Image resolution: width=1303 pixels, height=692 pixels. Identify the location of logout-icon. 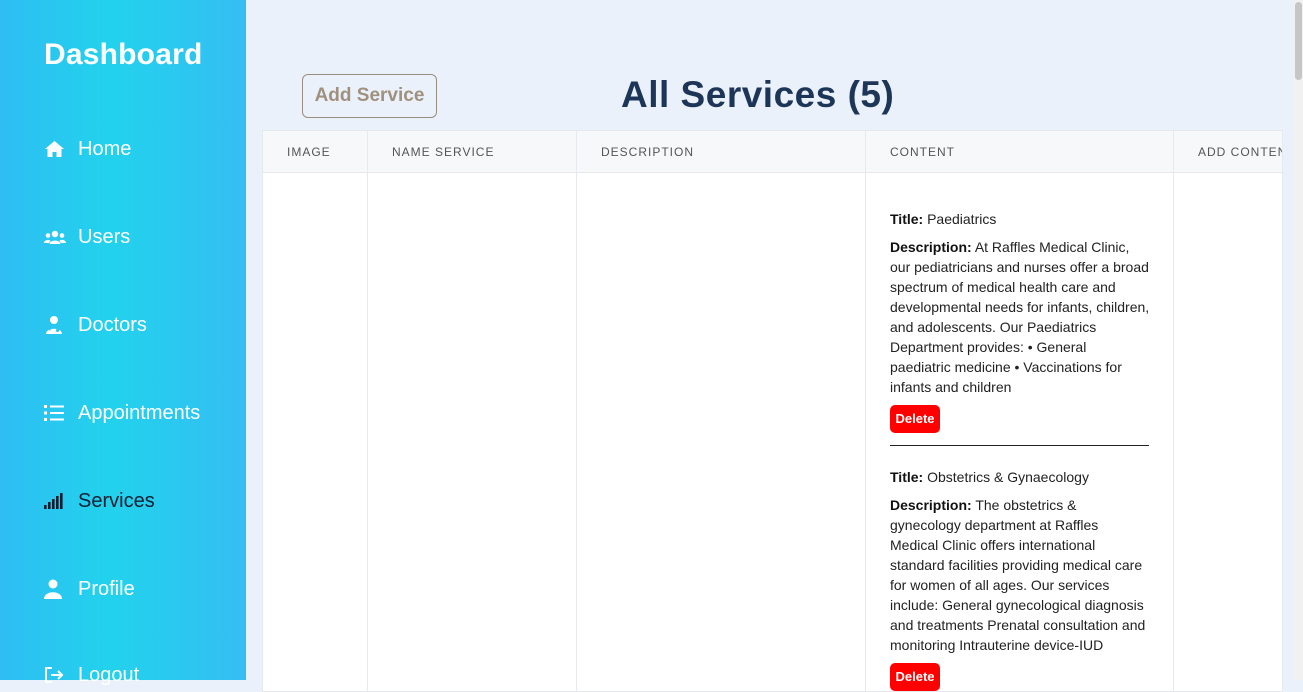
(55, 675).